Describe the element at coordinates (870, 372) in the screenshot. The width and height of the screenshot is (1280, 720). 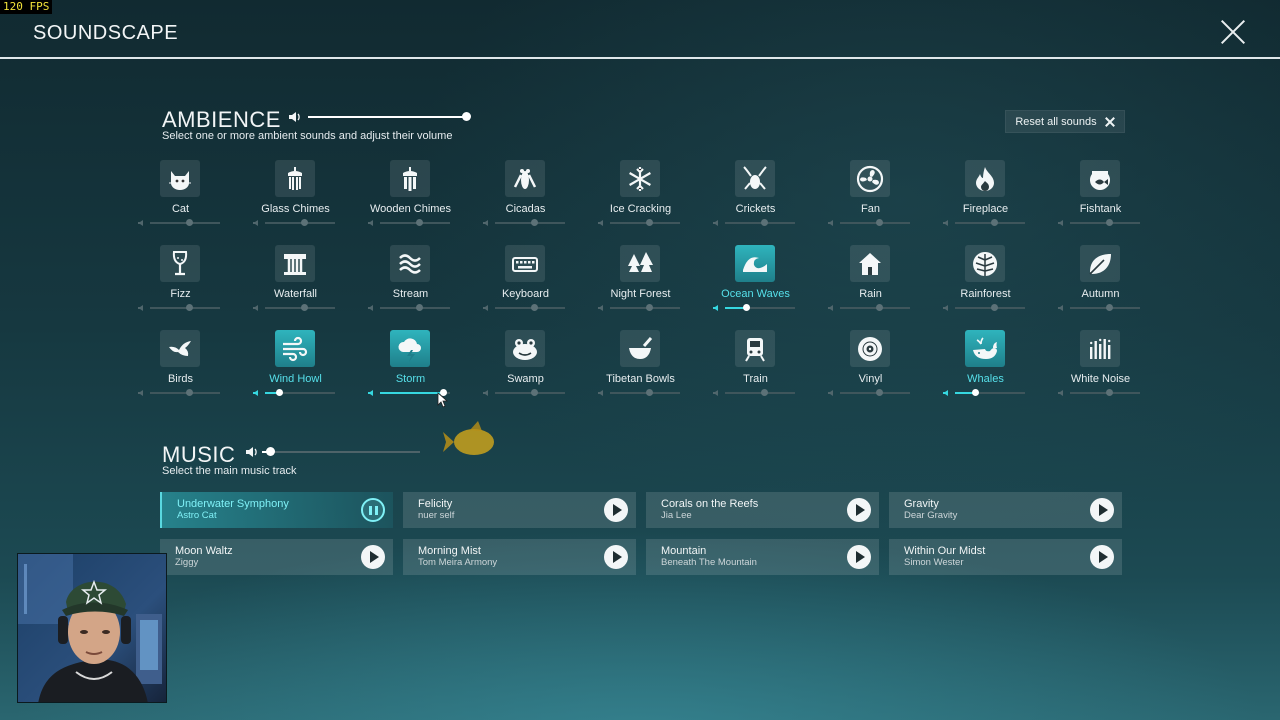
I see `ambience-item: Vinyl` at that location.